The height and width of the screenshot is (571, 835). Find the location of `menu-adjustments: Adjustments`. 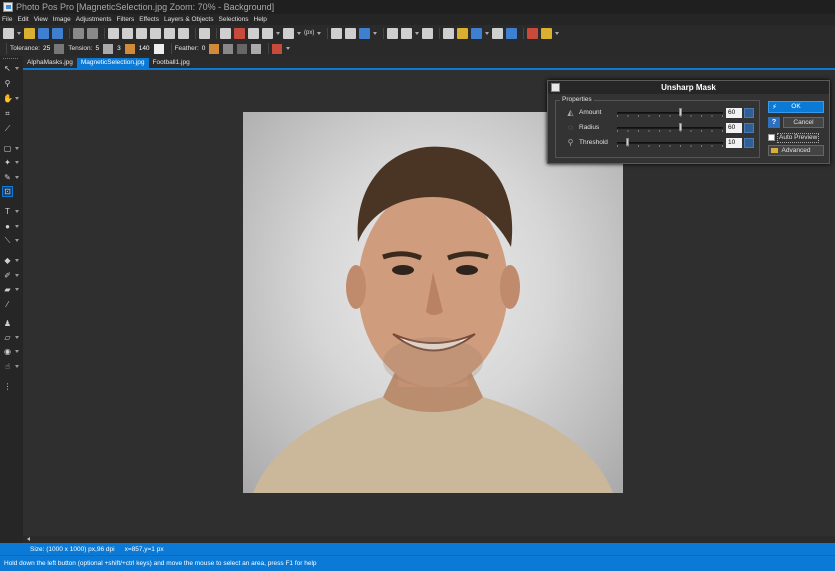

menu-adjustments: Adjustments is located at coordinates (94, 19).